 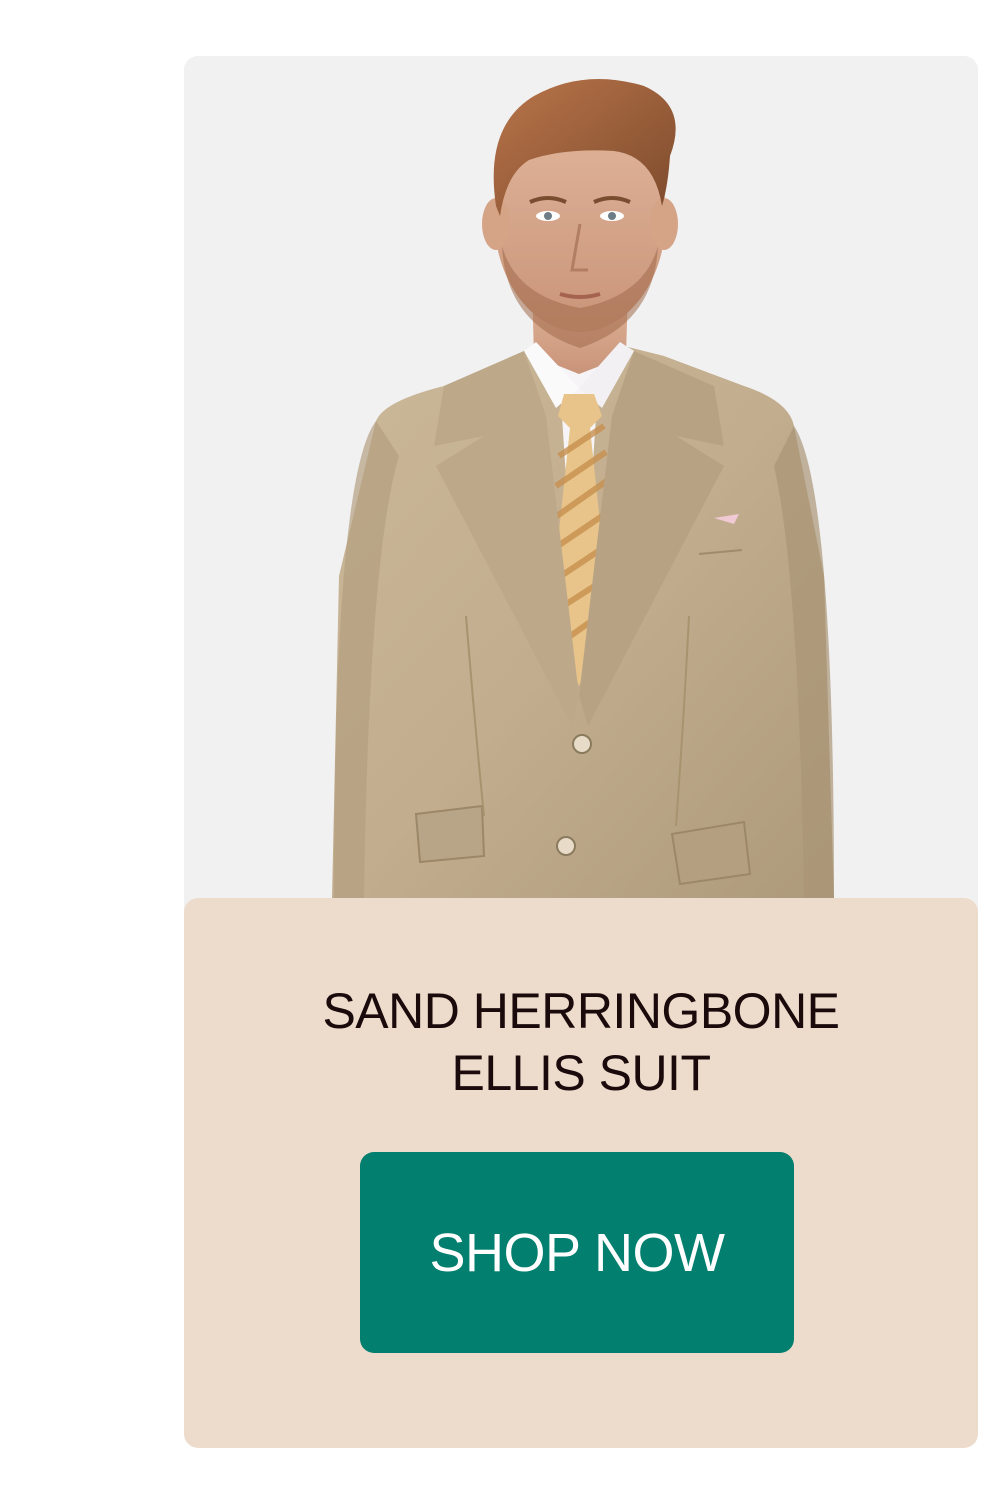 What do you see at coordinates (577, 1252) in the screenshot?
I see `shop-now-button: SHOP NOW` at bounding box center [577, 1252].